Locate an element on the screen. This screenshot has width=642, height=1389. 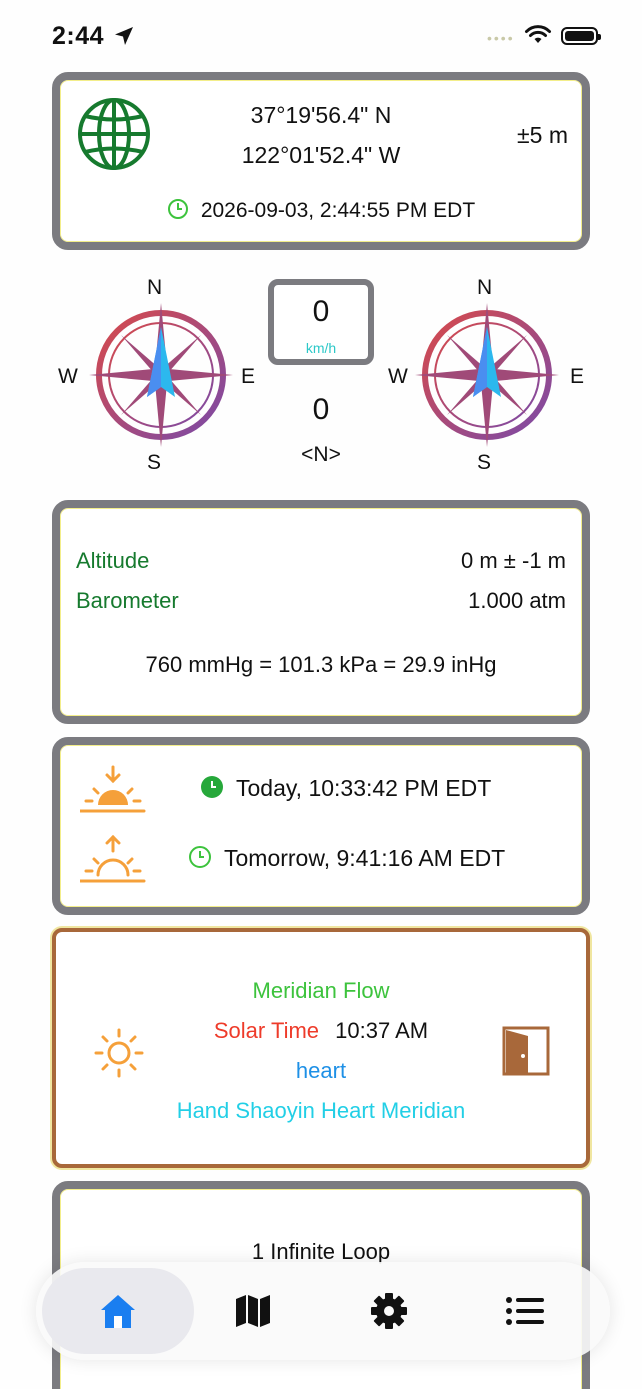
compass-right: N S W E is located at coordinates (486, 376).